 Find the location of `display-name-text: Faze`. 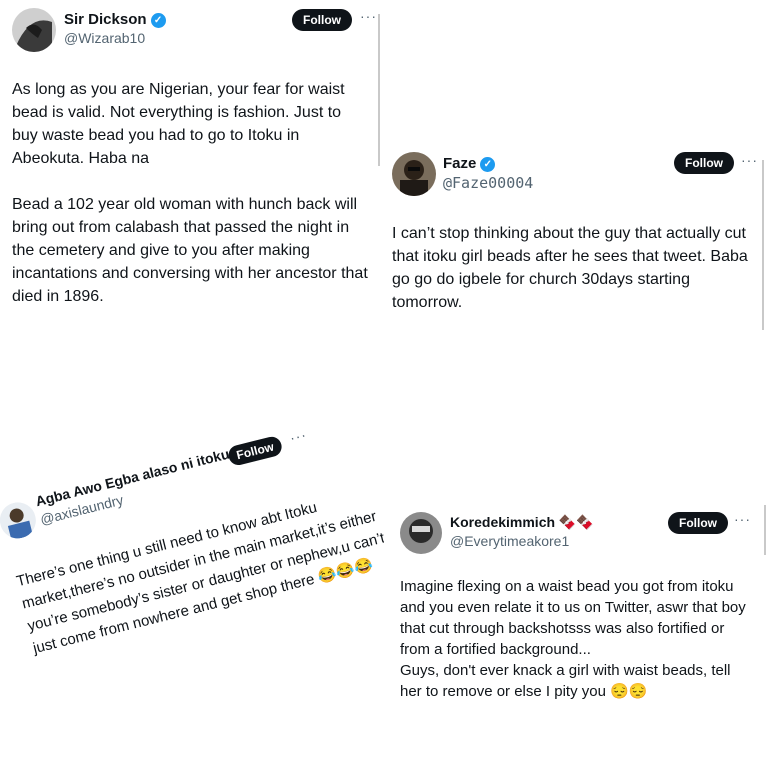

display-name-text: Faze is located at coordinates (460, 163).